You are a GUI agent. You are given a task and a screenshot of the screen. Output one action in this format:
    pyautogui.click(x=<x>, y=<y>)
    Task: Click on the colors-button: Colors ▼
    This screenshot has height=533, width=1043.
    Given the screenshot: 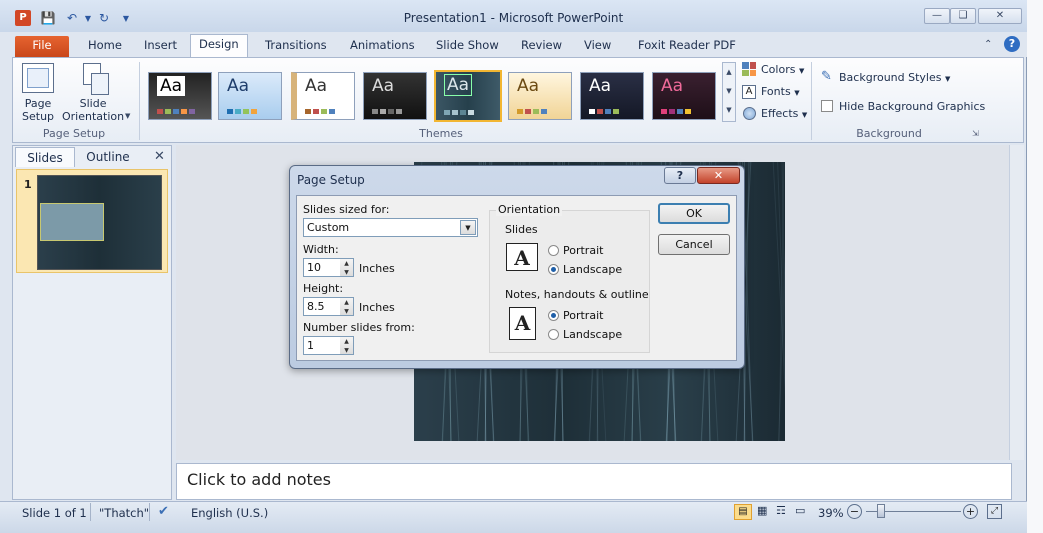 What is the action you would take?
    pyautogui.click(x=782, y=69)
    